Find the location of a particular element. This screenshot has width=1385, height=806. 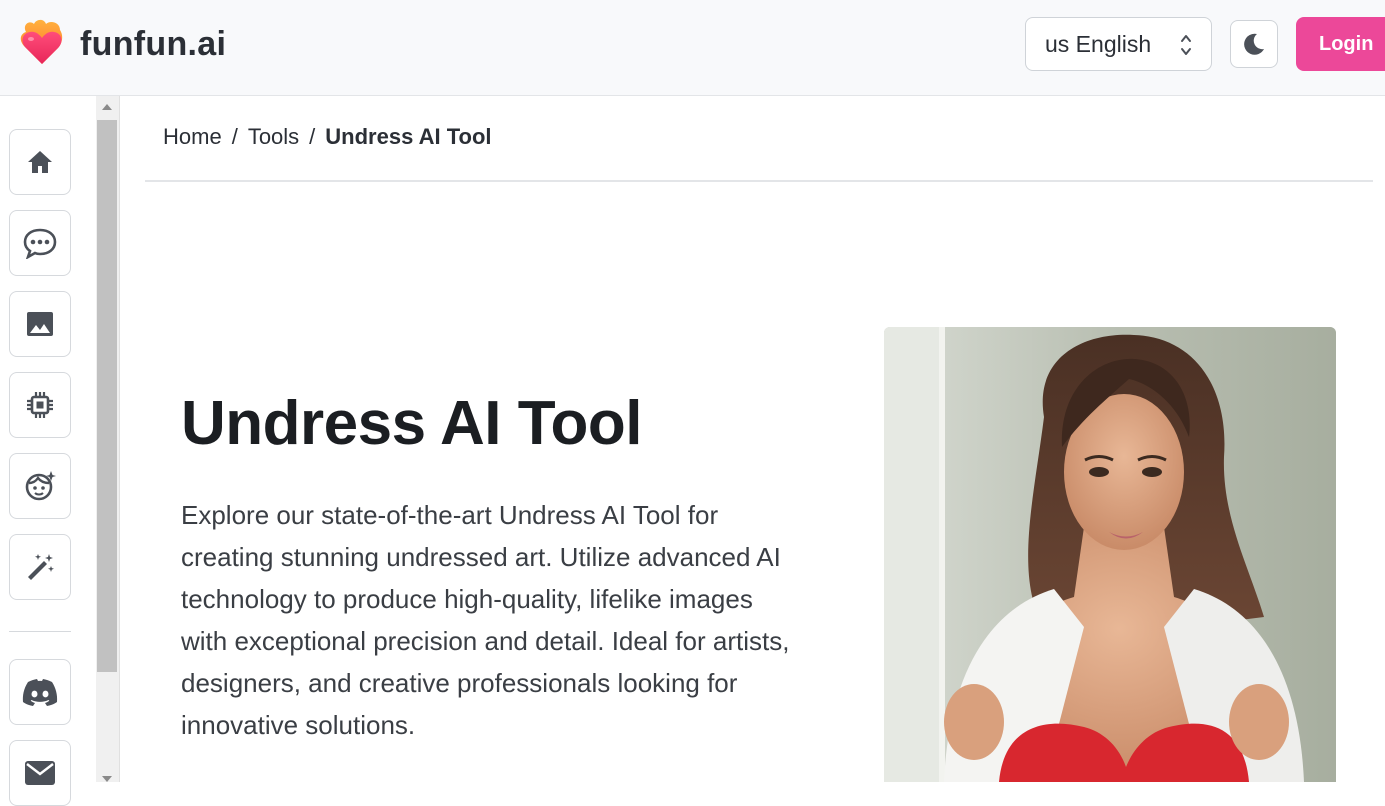

sidebar-item-home is located at coordinates (40, 162).